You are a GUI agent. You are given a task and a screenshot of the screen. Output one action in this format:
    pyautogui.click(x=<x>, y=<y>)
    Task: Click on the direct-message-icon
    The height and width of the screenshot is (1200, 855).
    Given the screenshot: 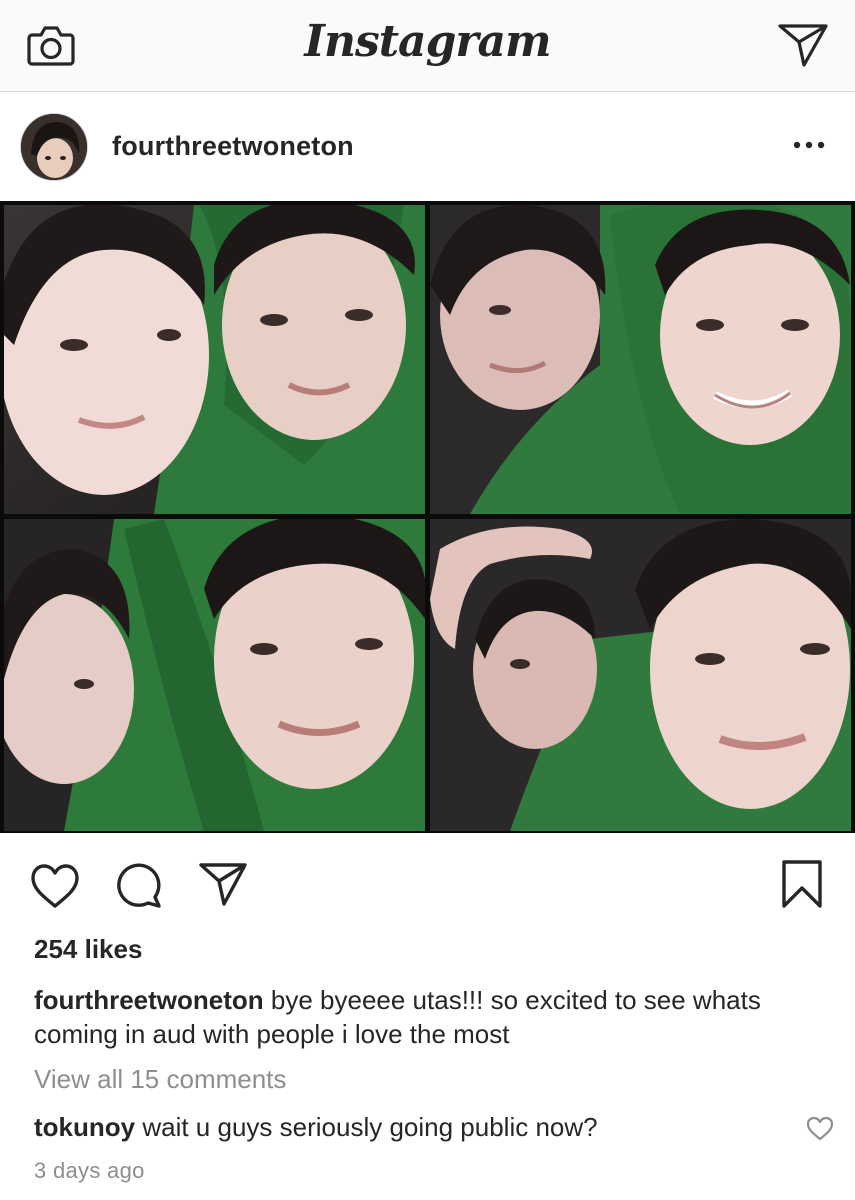 What is the action you would take?
    pyautogui.click(x=803, y=45)
    